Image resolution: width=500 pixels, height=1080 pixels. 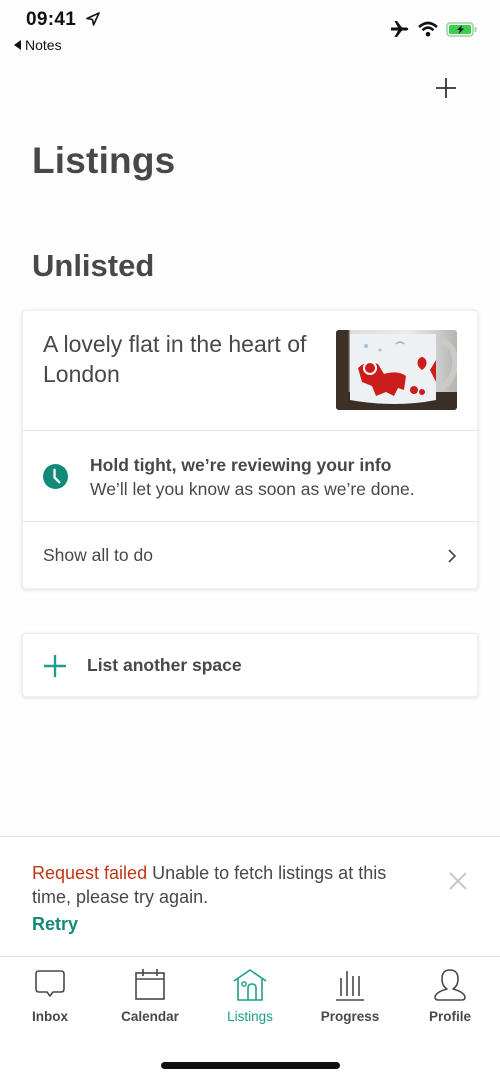 I want to click on tab-inbox: Inbox, so click(x=50, y=996).